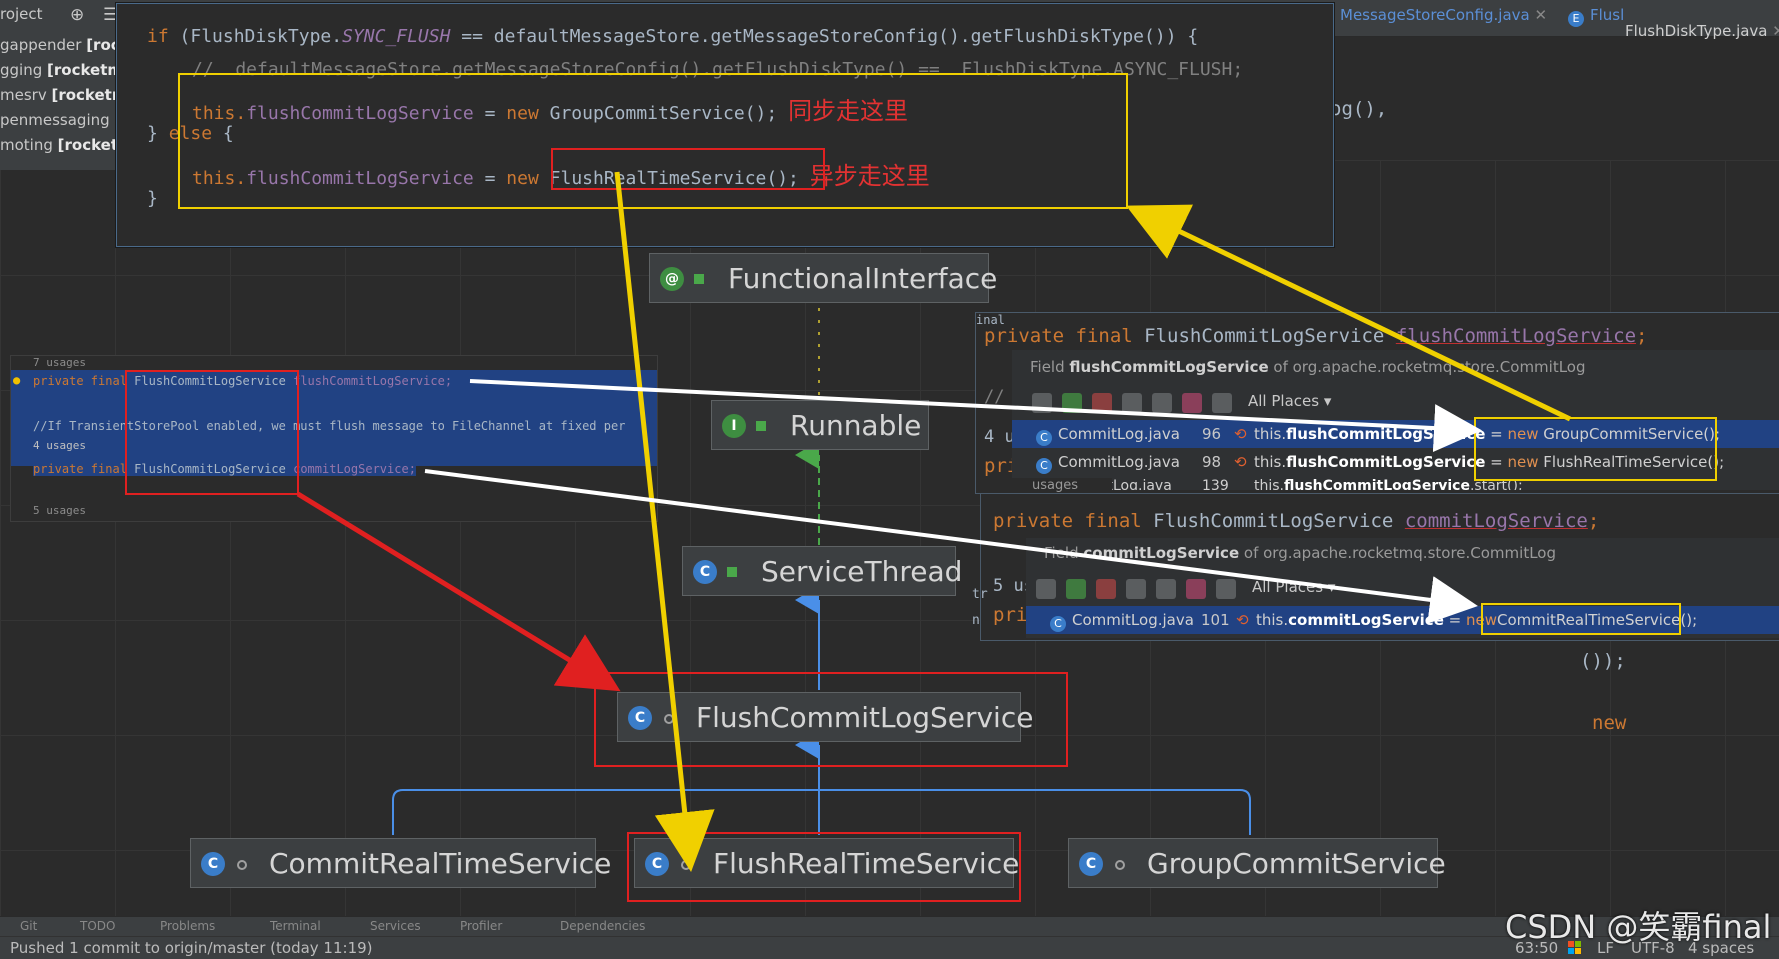 The image size is (1779, 959). I want to click on toolwindow-profiler: Profiler, so click(481, 926).